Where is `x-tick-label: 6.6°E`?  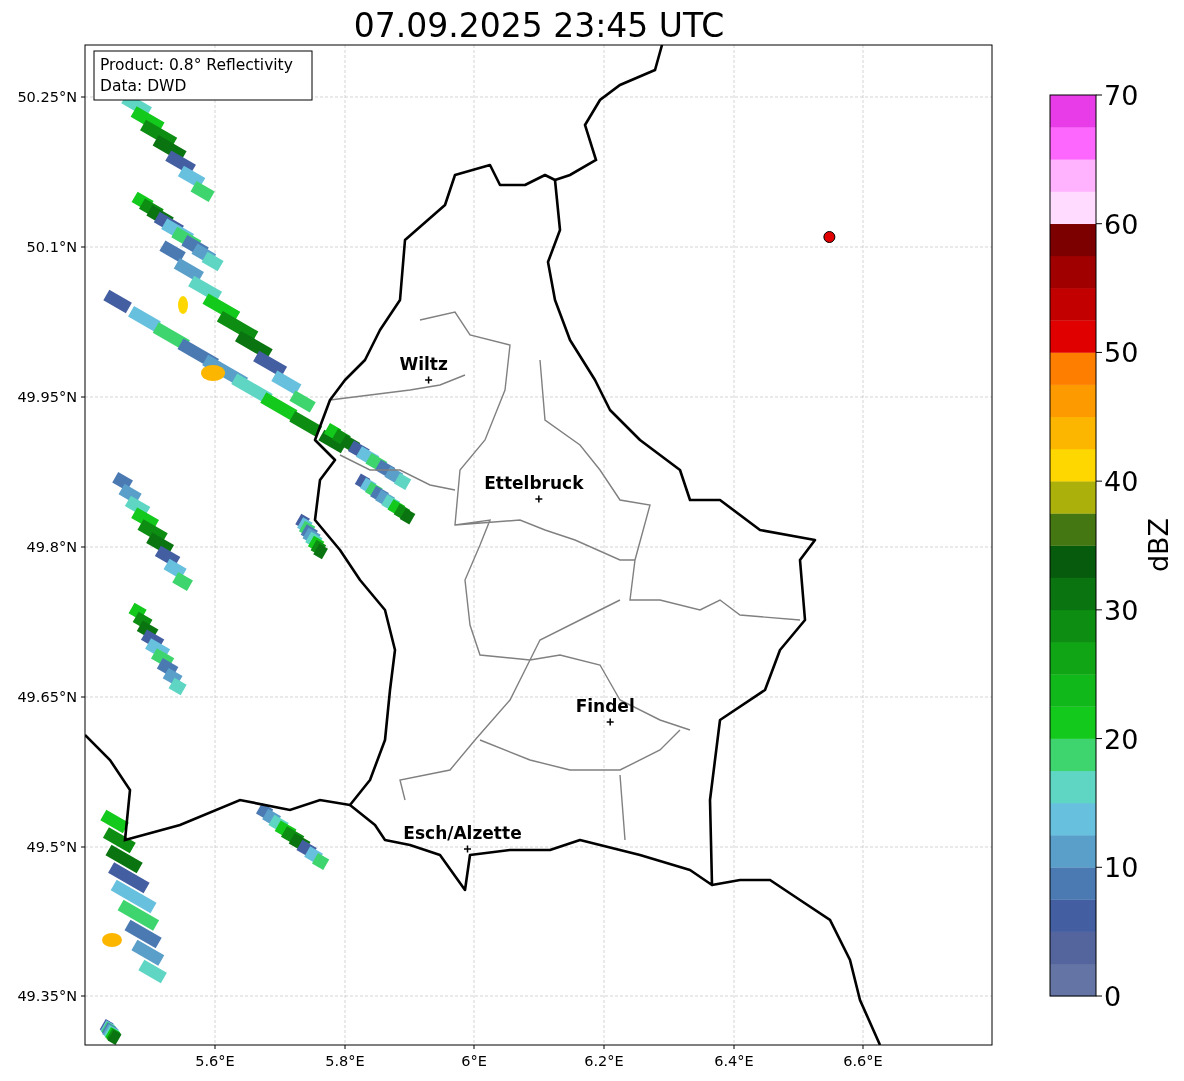 x-tick-label: 6.6°E is located at coordinates (863, 1061).